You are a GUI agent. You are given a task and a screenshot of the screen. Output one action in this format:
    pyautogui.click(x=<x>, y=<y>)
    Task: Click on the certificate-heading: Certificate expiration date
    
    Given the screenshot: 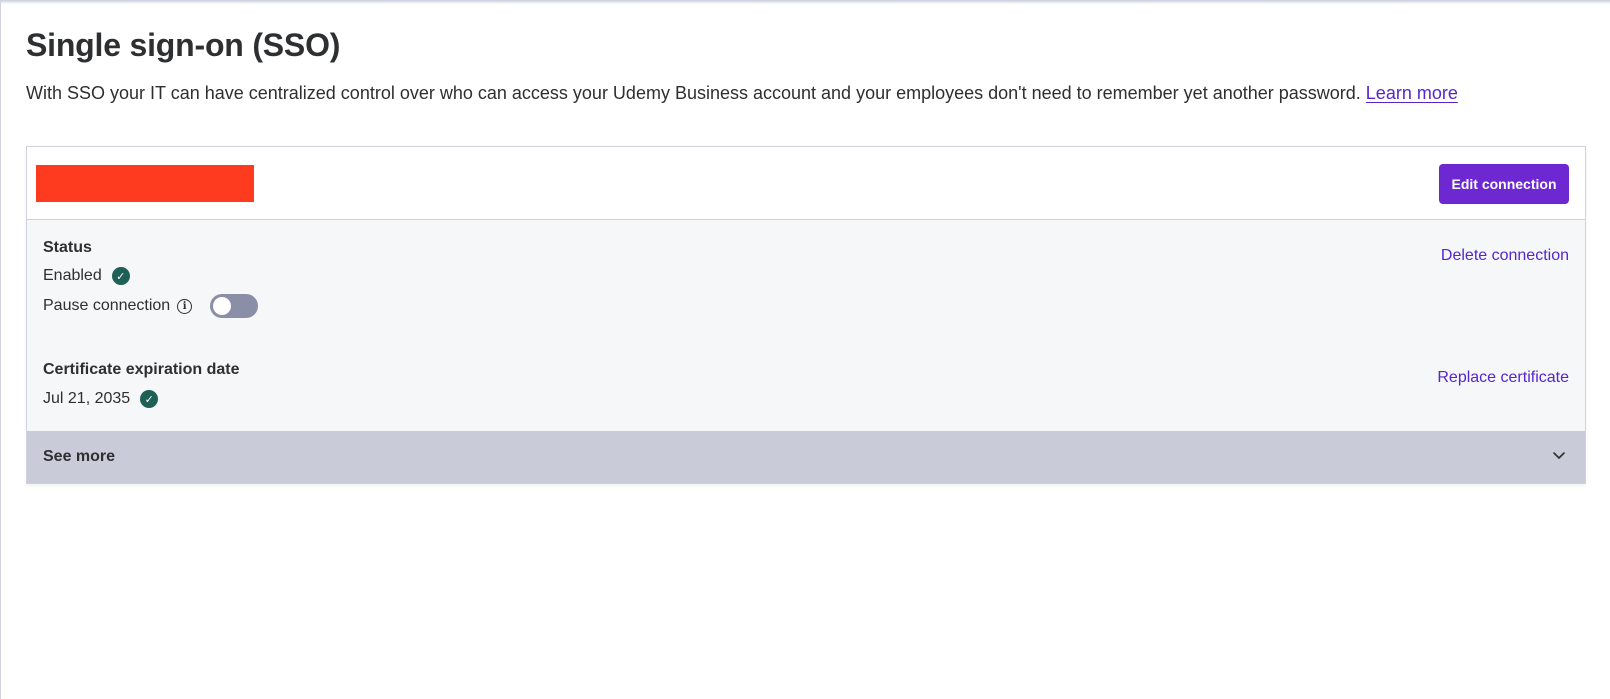 What is the action you would take?
    pyautogui.click(x=141, y=369)
    